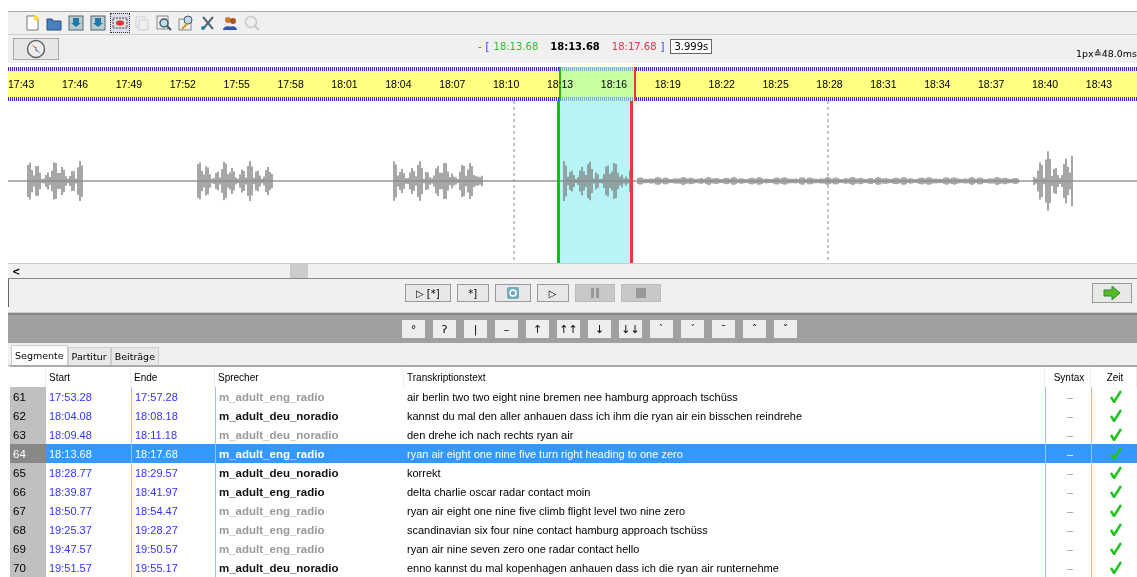  I want to click on scroll-thumb, so click(299, 271).